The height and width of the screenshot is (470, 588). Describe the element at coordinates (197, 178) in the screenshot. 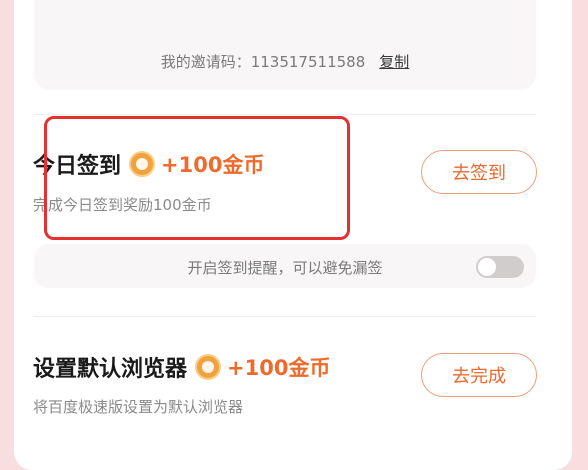

I see `highlight-annotation` at that location.